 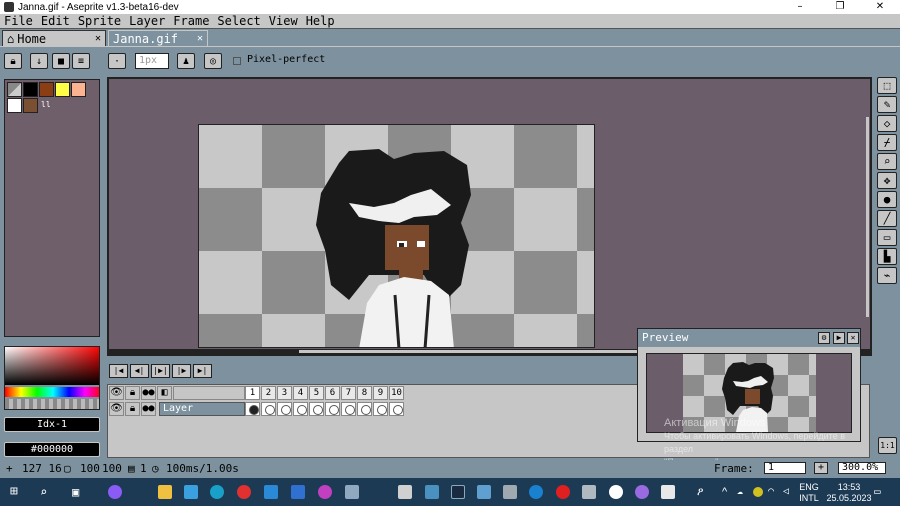 I want to click on preview-settings-icon: ⚙, so click(x=824, y=338).